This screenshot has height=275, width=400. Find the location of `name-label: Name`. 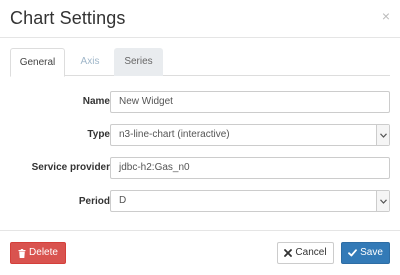

name-label: Name is located at coordinates (96, 101).